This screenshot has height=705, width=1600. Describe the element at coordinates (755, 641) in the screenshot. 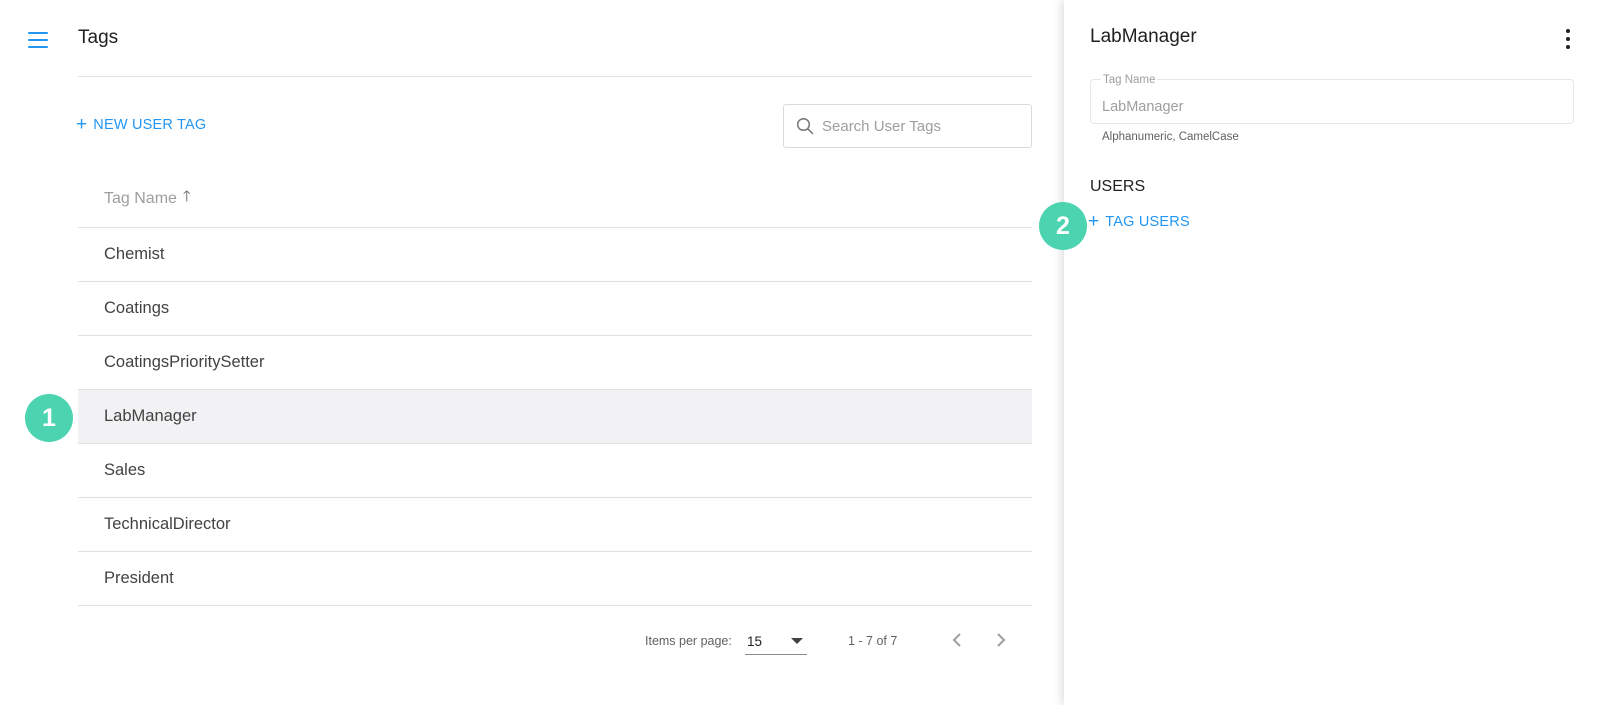

I see `items-per-page-value: 15` at that location.